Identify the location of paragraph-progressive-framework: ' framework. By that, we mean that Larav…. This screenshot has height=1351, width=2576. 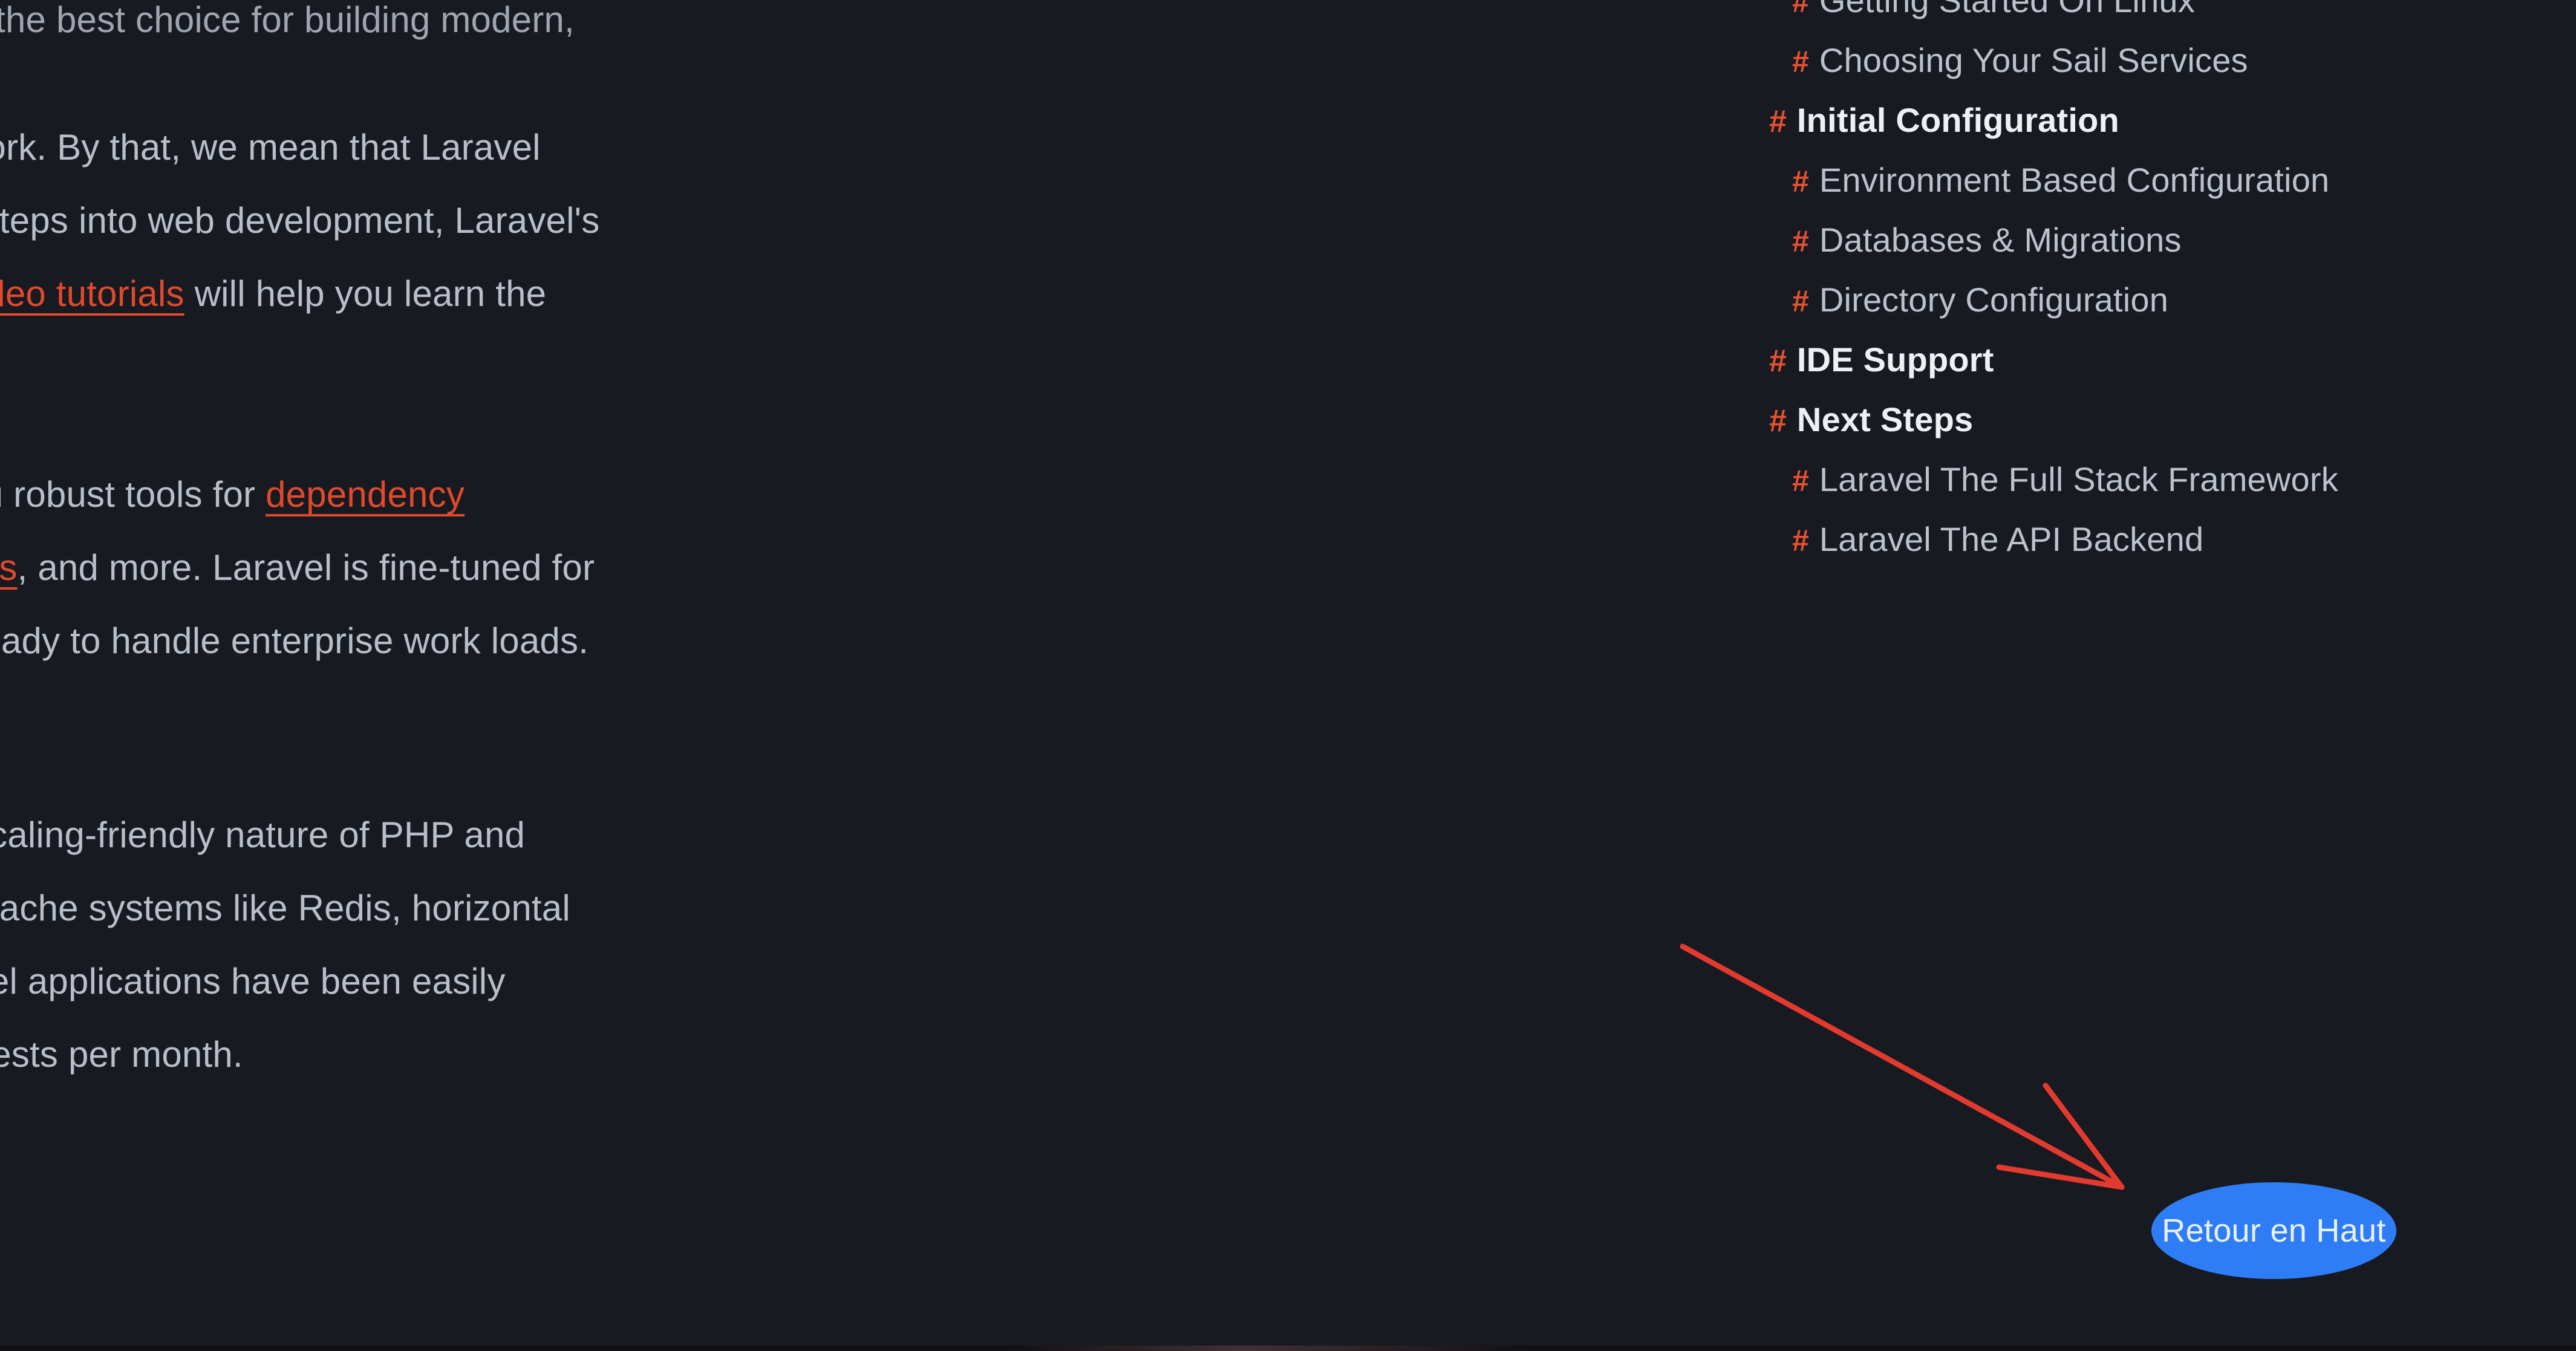
(499, 257).